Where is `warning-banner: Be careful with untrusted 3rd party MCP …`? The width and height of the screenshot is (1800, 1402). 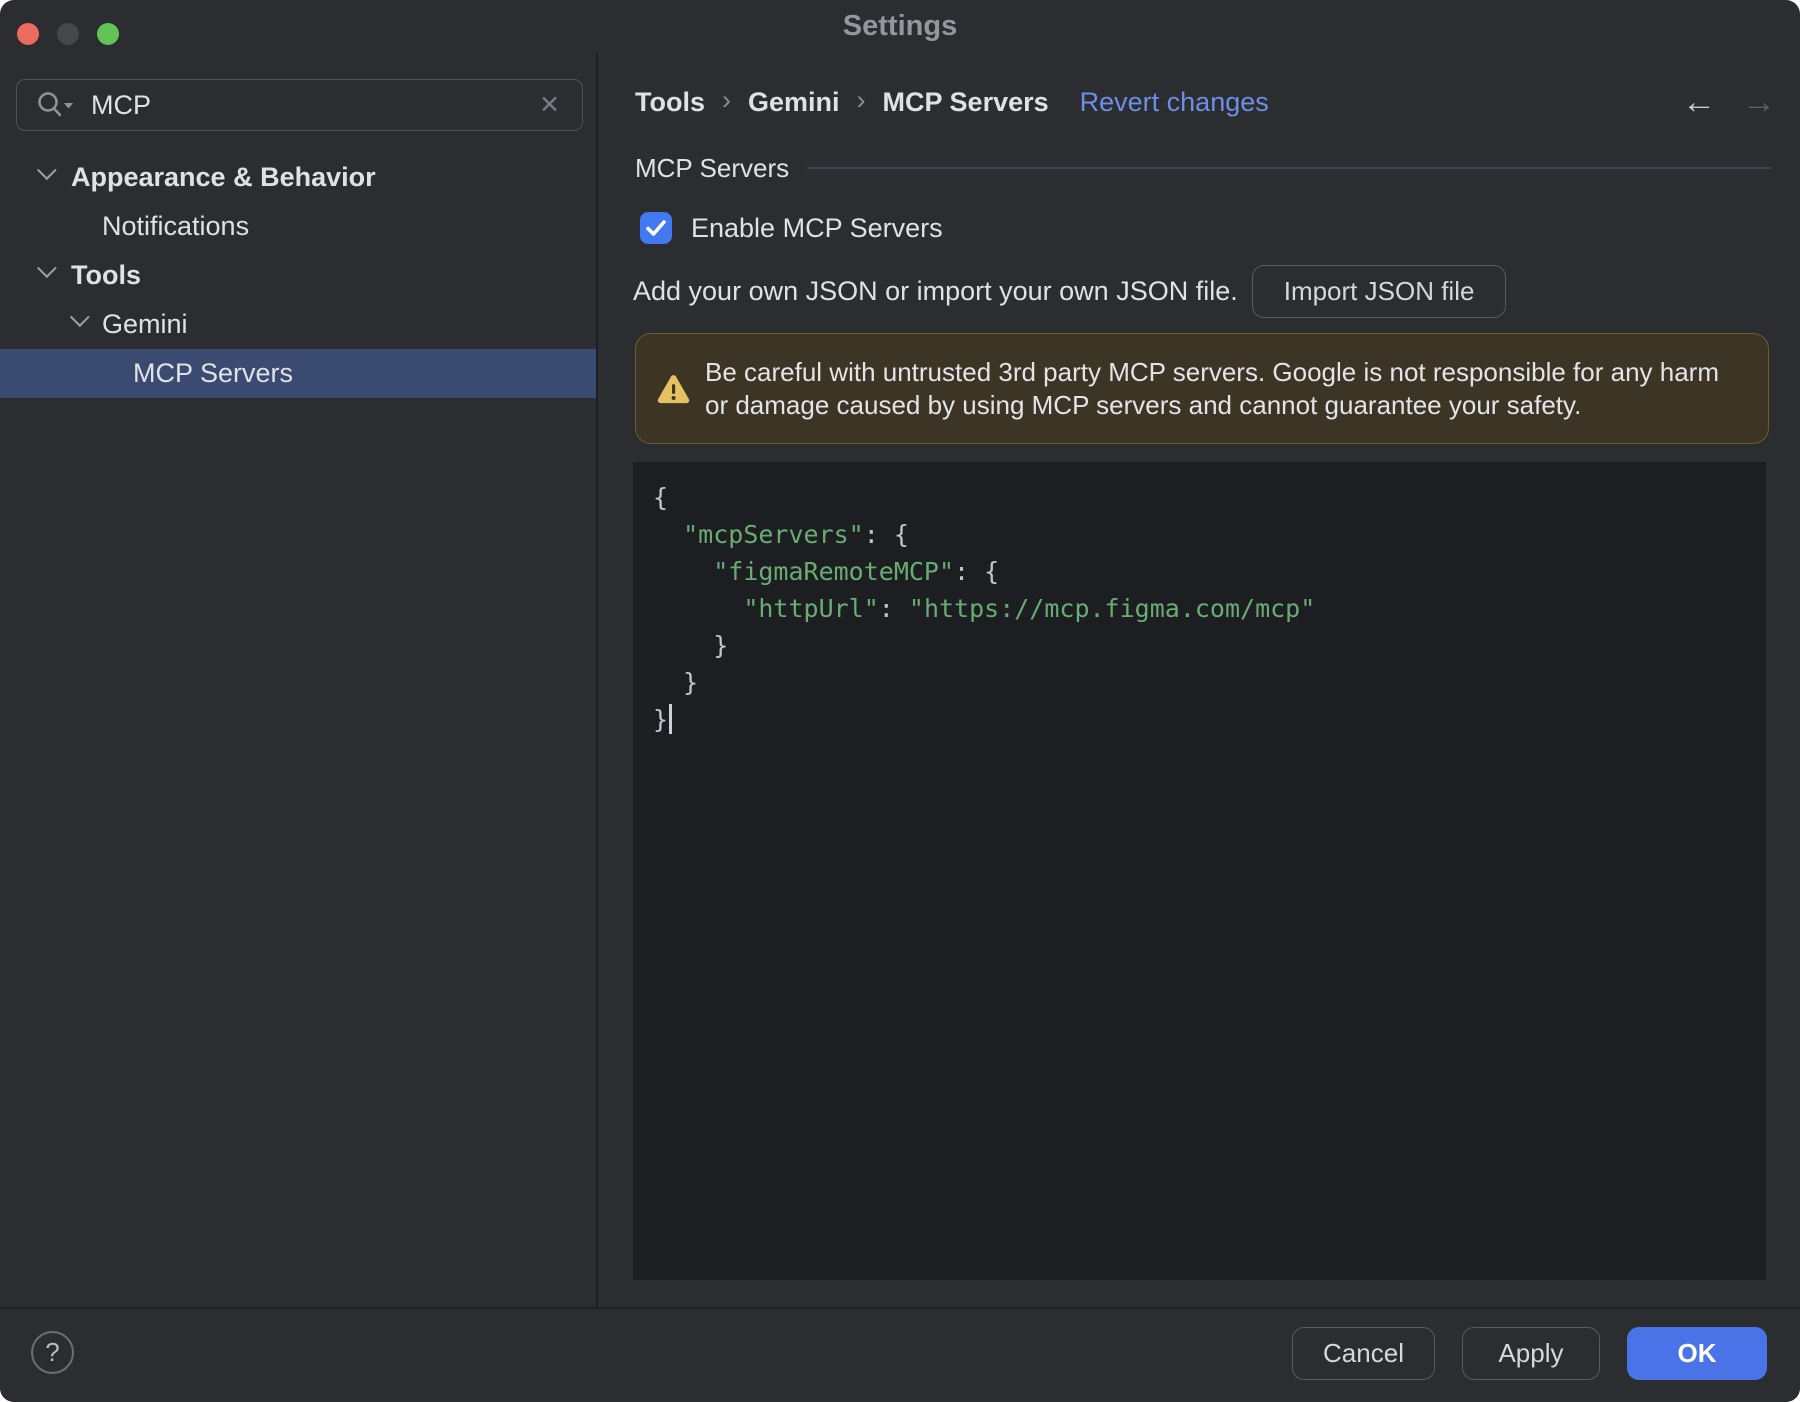
warning-banner: Be careful with untrusted 3rd party MCP … is located at coordinates (1202, 388).